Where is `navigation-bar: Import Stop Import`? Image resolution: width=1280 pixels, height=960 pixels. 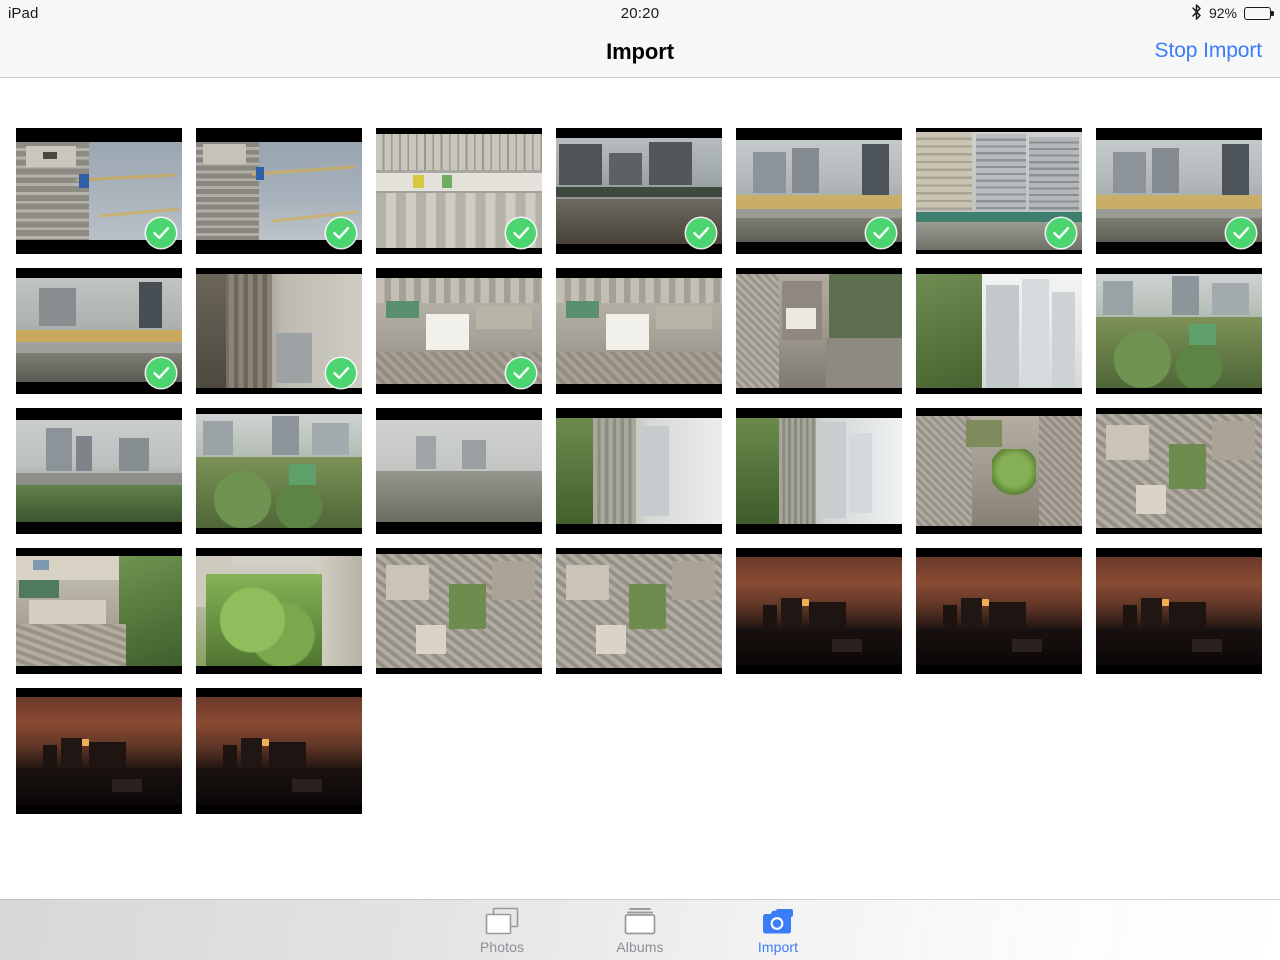 navigation-bar: Import Stop Import is located at coordinates (640, 52).